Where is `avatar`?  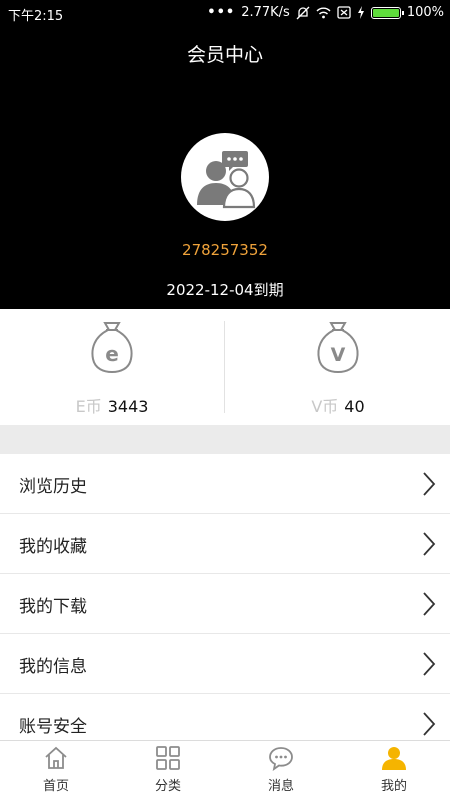
avatar is located at coordinates (225, 177).